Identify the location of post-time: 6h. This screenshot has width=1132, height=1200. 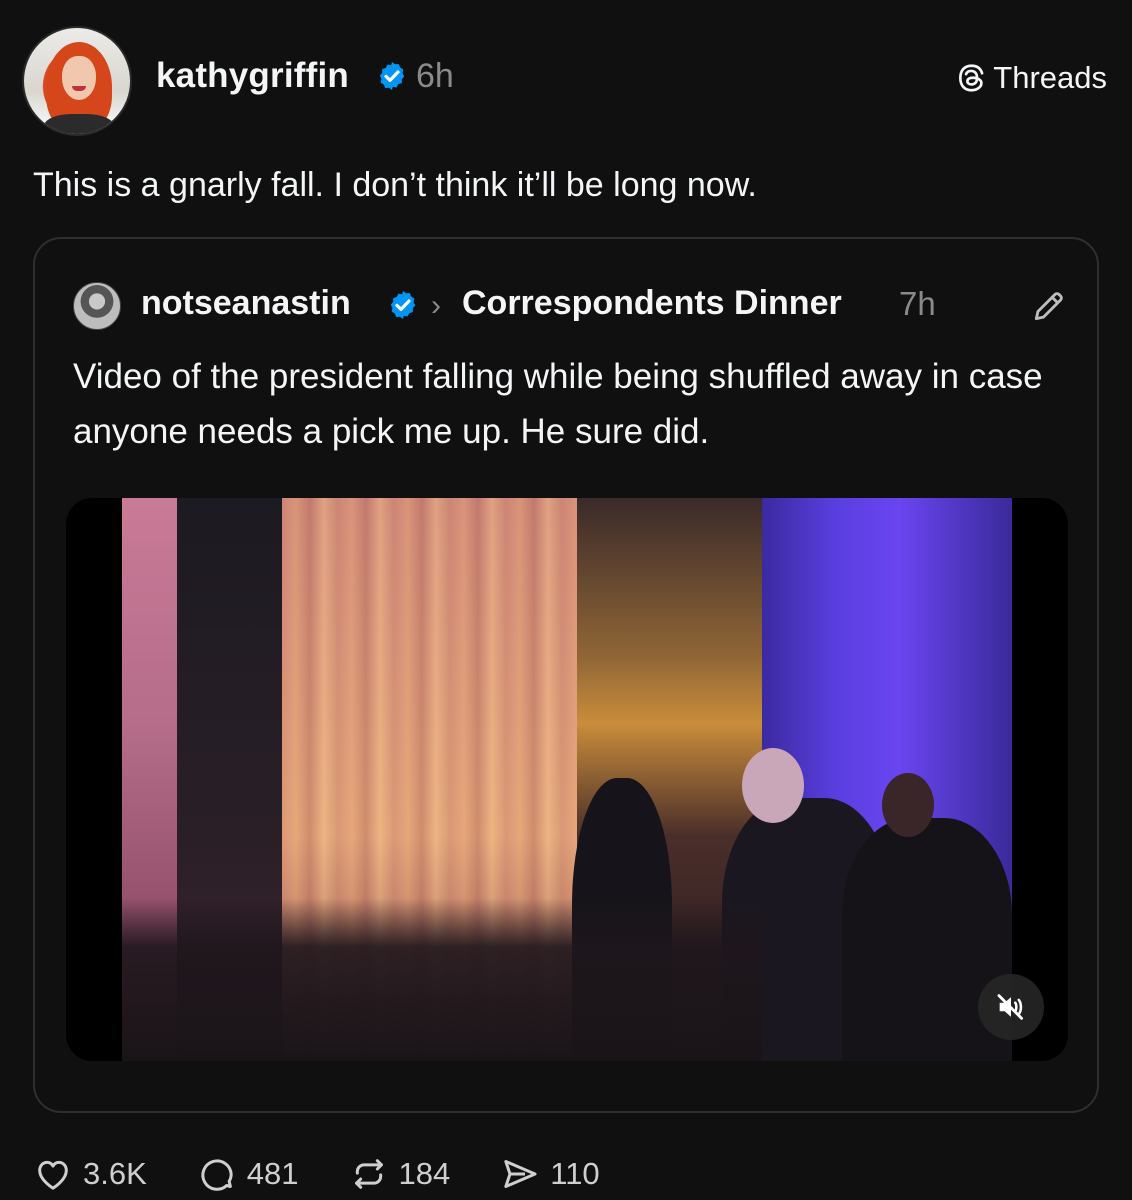
(435, 76).